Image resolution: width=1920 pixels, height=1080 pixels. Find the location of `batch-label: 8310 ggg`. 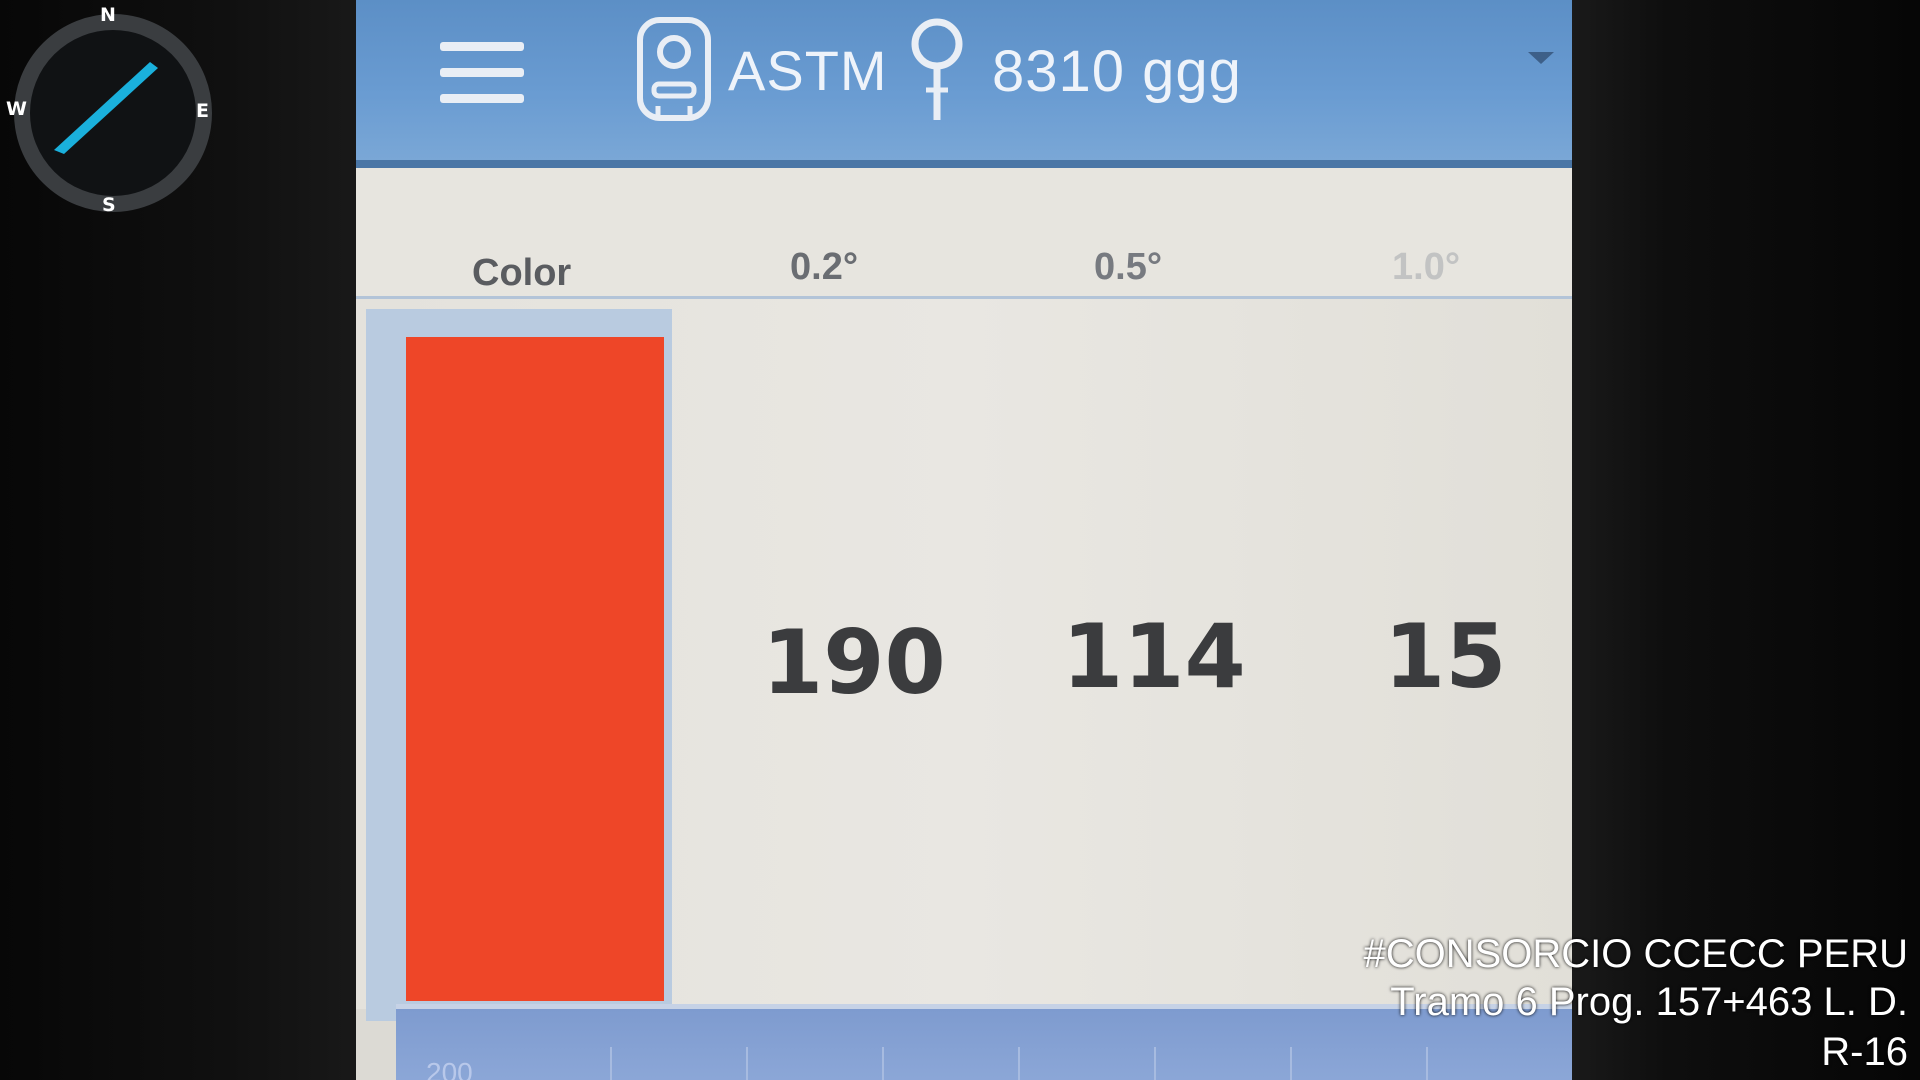

batch-label: 8310 ggg is located at coordinates (1117, 71).